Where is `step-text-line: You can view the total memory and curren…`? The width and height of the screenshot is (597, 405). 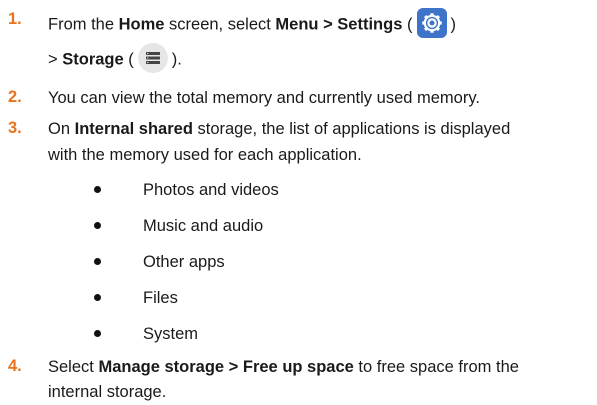 step-text-line: You can view the total memory and curren… is located at coordinates (264, 98).